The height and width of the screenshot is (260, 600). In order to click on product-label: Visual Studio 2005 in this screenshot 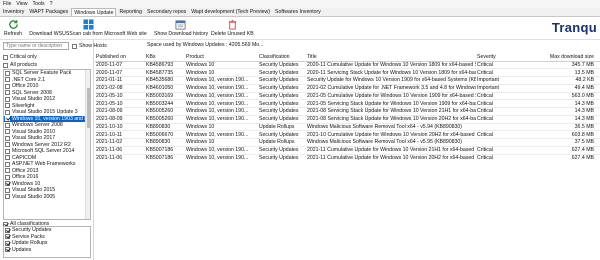, I will do `click(34, 196)`.